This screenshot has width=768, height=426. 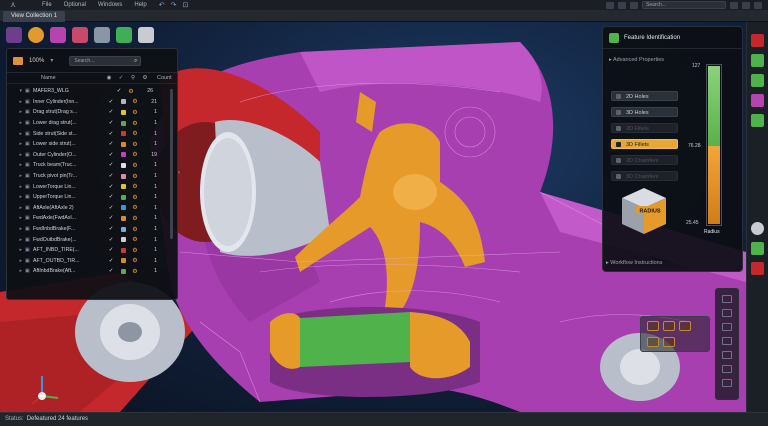 I want to click on mini-tool-3-icon, so click(x=685, y=326).